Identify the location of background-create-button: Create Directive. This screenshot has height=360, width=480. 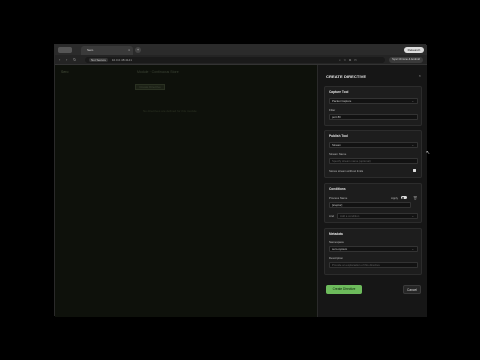
(150, 87).